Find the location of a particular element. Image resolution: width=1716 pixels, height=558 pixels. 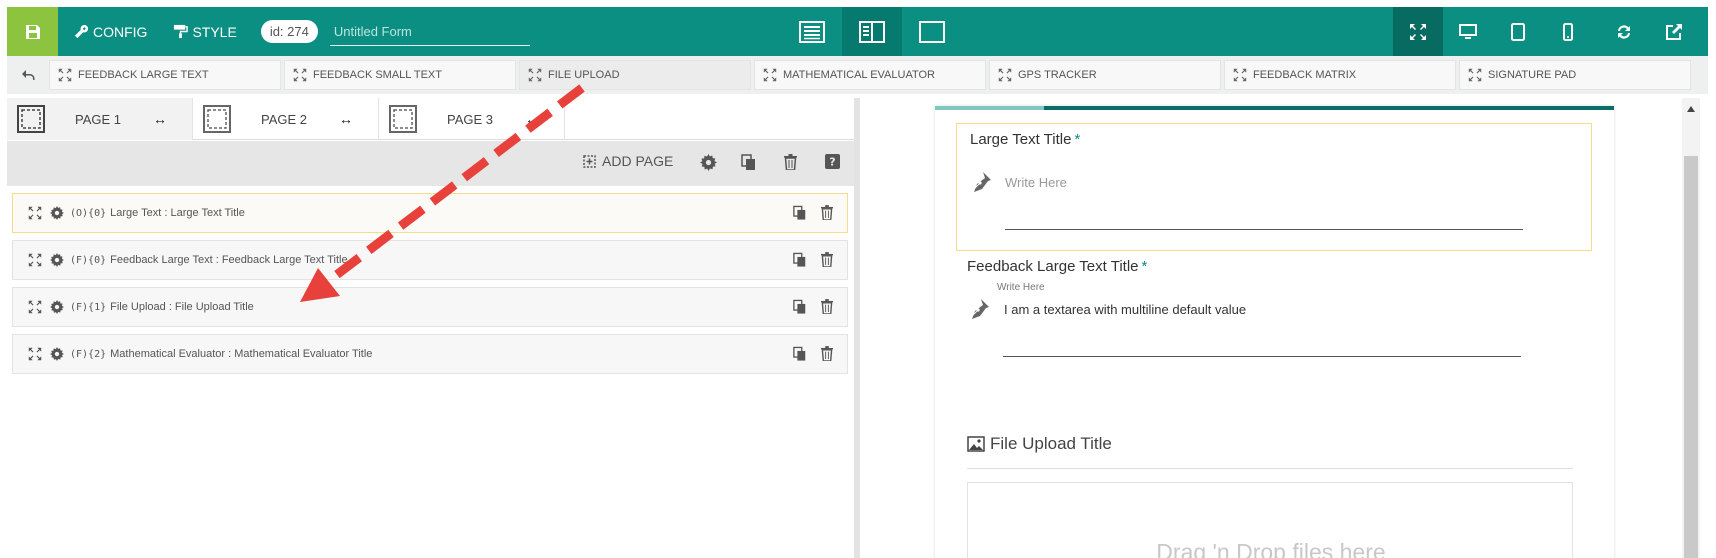

question-title: Large Text Title * is located at coordinates (1025, 139).